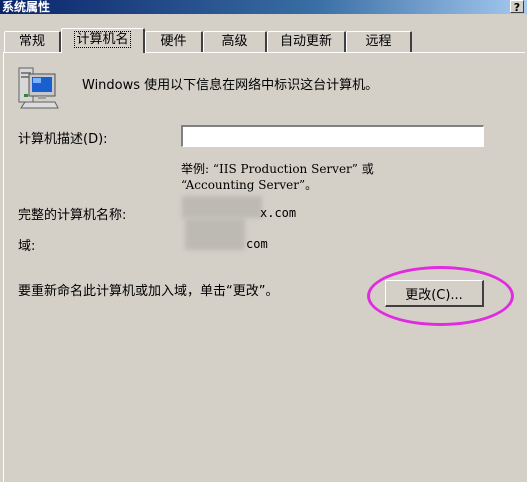 The height and width of the screenshot is (482, 527). Describe the element at coordinates (517, 7) in the screenshot. I see `help-button: ?` at that location.